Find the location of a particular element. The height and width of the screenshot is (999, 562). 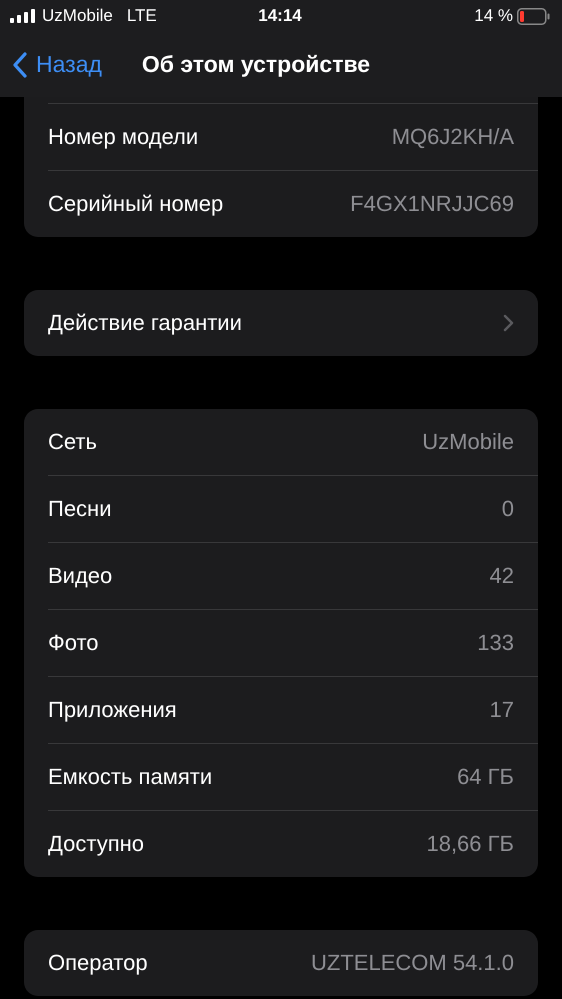

row-label: Приложения is located at coordinates (112, 710).